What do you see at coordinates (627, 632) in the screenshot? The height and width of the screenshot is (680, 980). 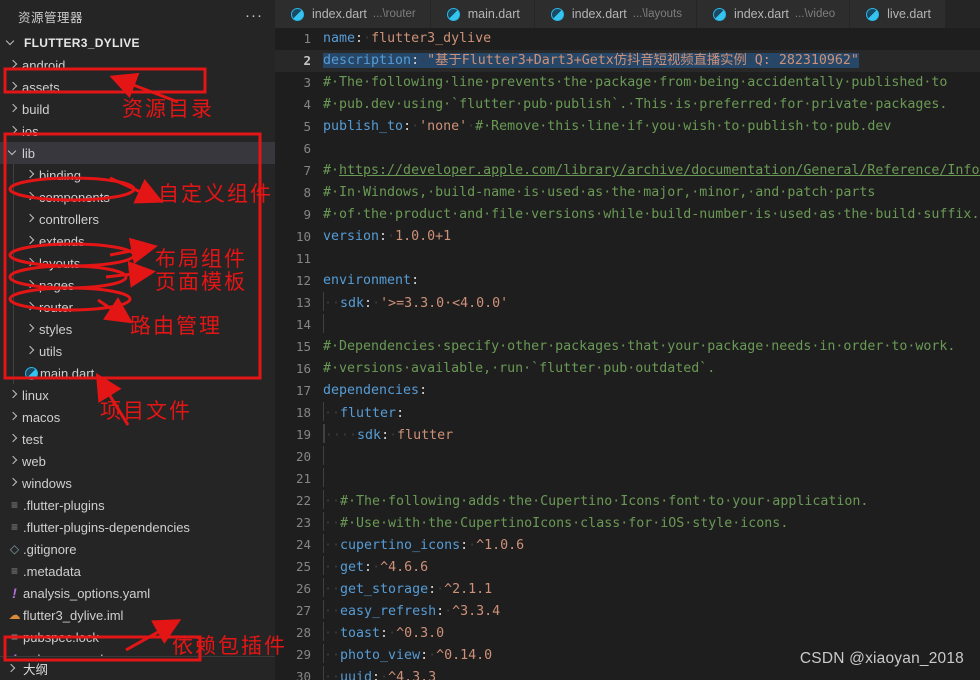 I see `code-line: 28 ··toast:·^0.3.0` at bounding box center [627, 632].